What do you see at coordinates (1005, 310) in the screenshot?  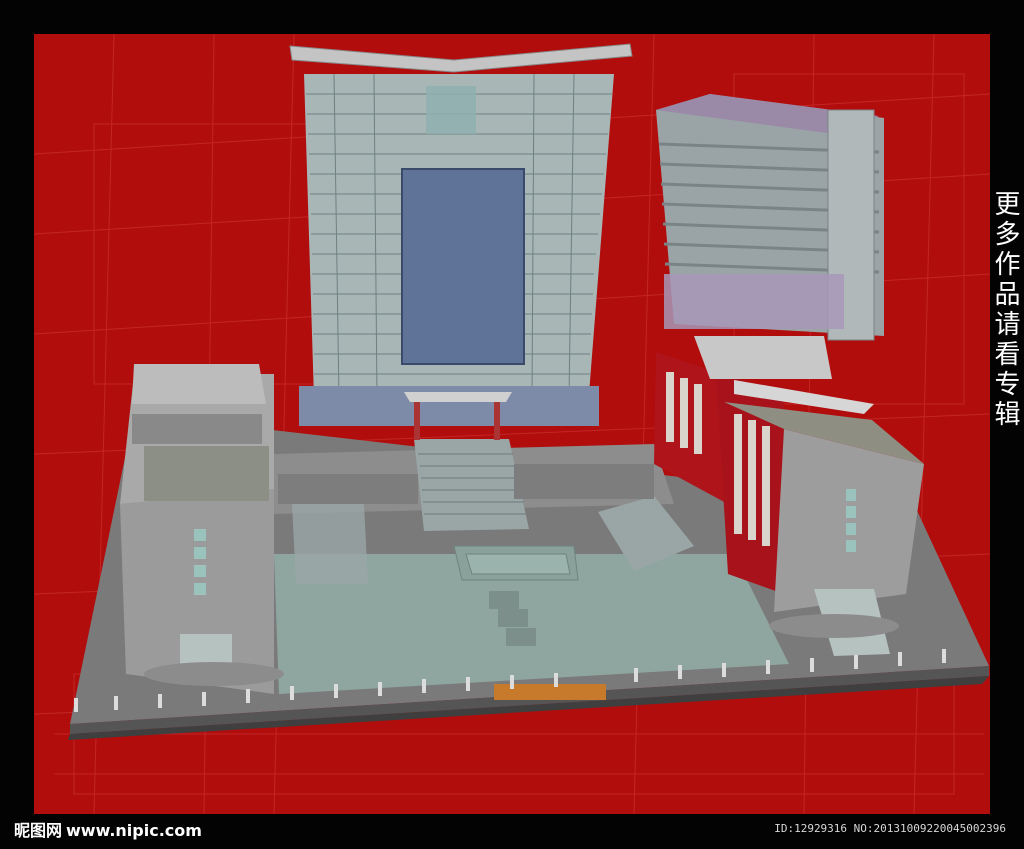 I see `side-caption-text: 更多作品请看专辑` at bounding box center [1005, 310].